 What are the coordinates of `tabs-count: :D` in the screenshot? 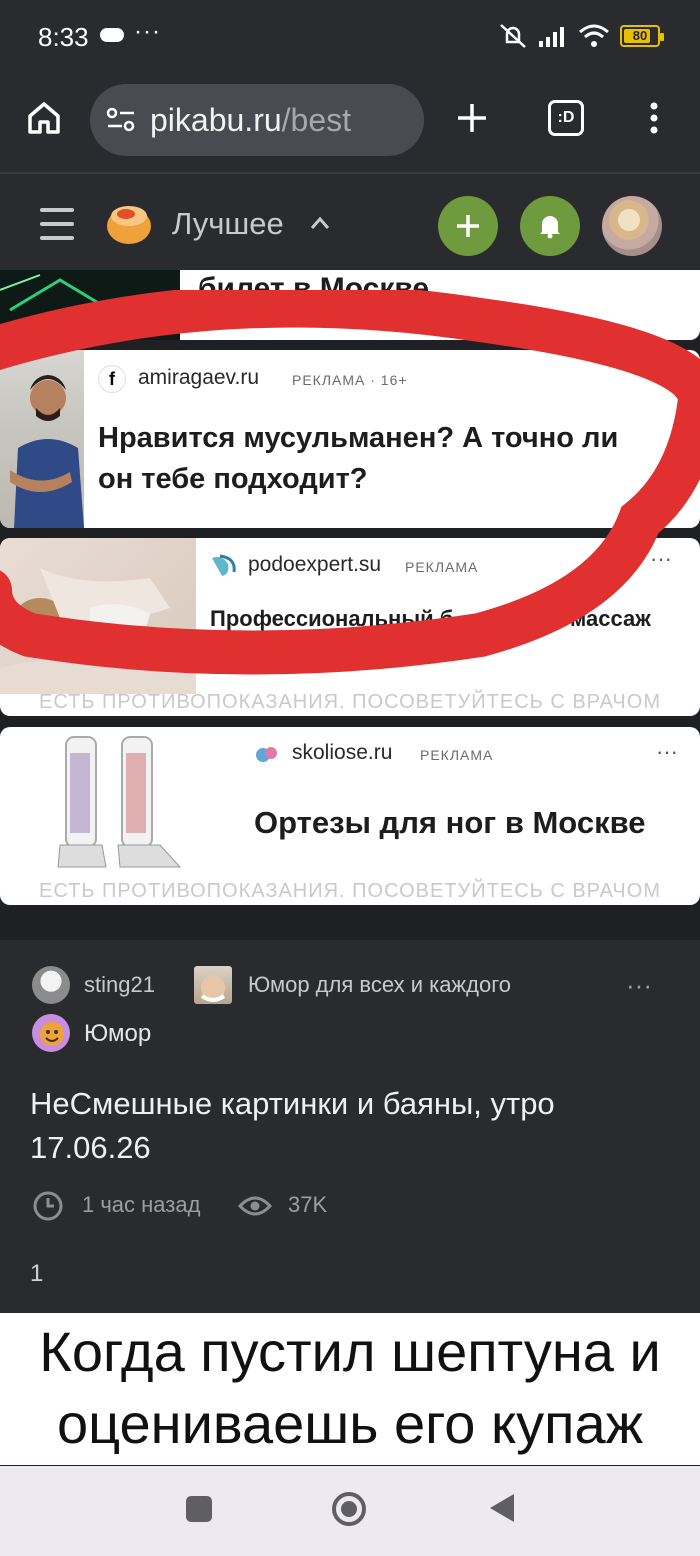 It's located at (566, 118).